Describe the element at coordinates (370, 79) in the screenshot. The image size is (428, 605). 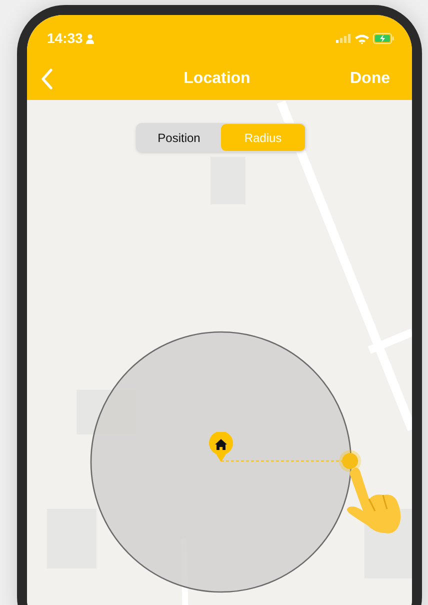
I see `done-button: Done` at that location.